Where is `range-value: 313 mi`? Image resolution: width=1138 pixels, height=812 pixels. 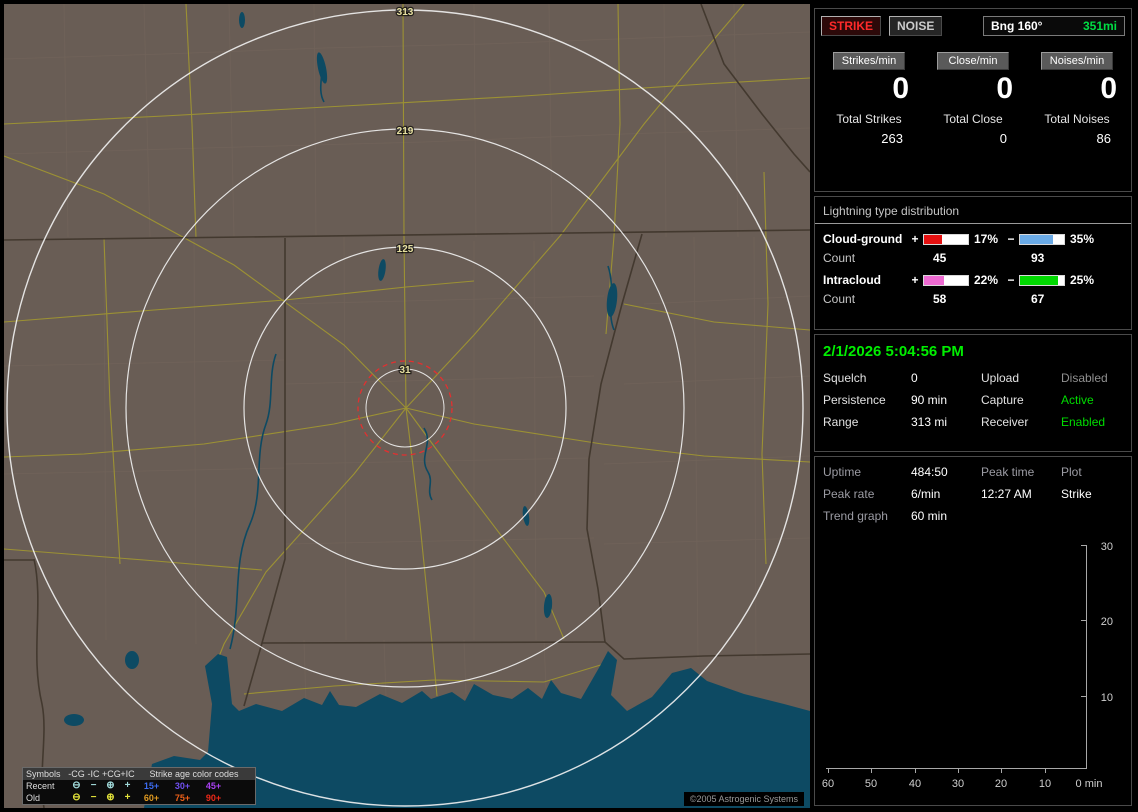
range-value: 313 mi is located at coordinates (929, 422).